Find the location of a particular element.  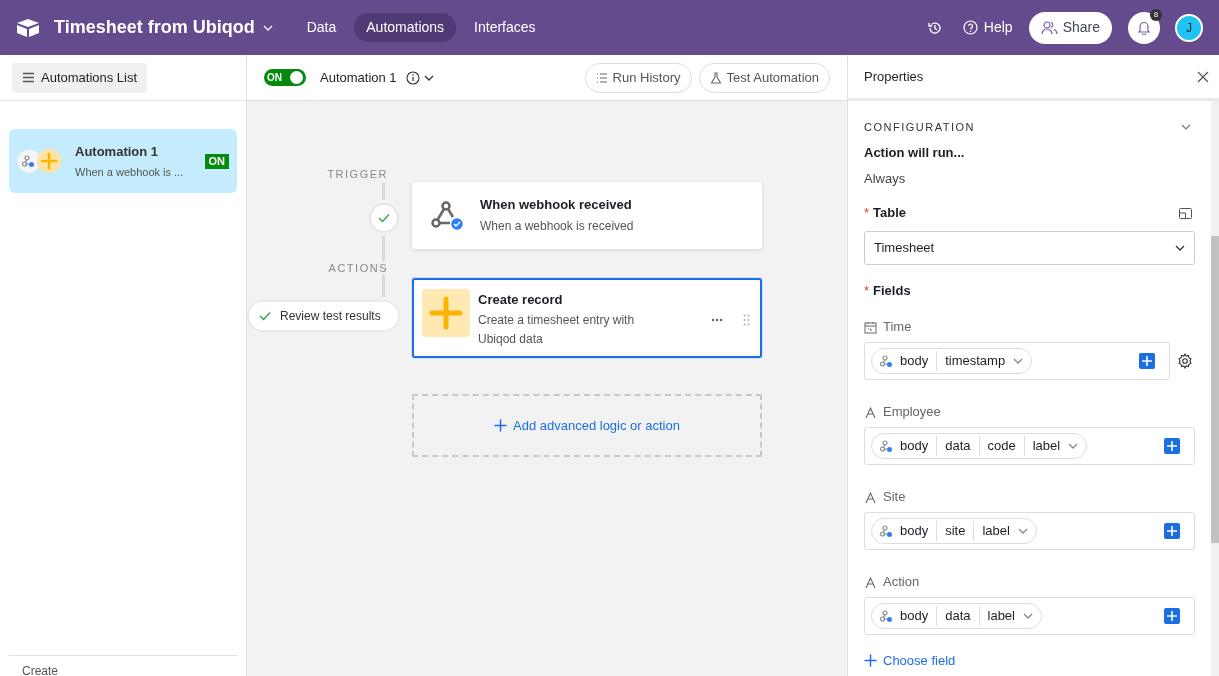

bell-icon is located at coordinates (1144, 27).